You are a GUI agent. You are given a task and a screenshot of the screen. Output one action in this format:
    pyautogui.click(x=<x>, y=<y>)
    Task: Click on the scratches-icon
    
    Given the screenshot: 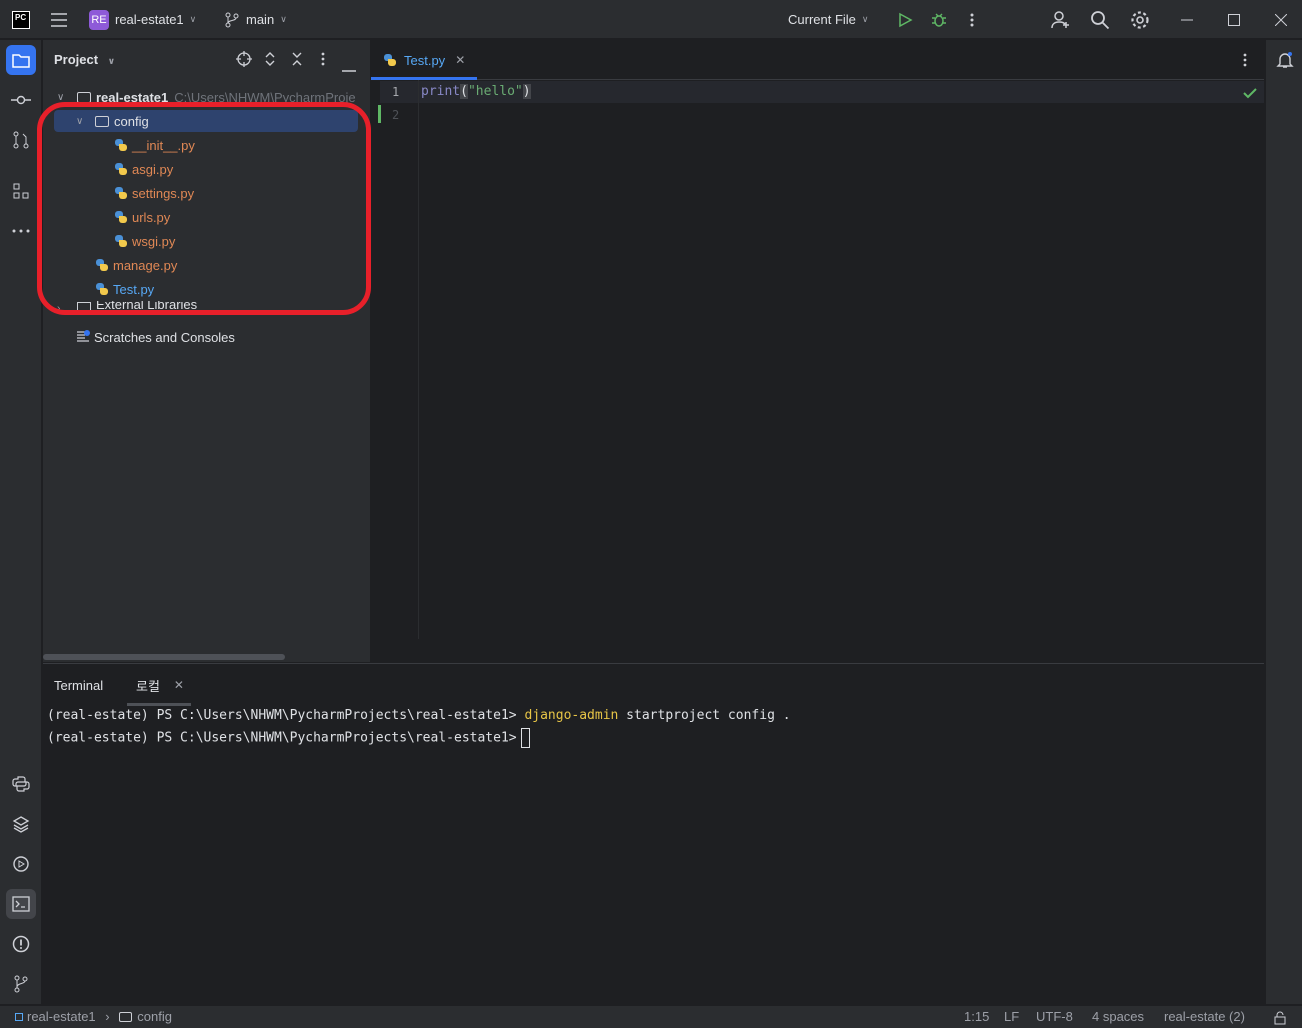 What is the action you would take?
    pyautogui.click(x=83, y=337)
    